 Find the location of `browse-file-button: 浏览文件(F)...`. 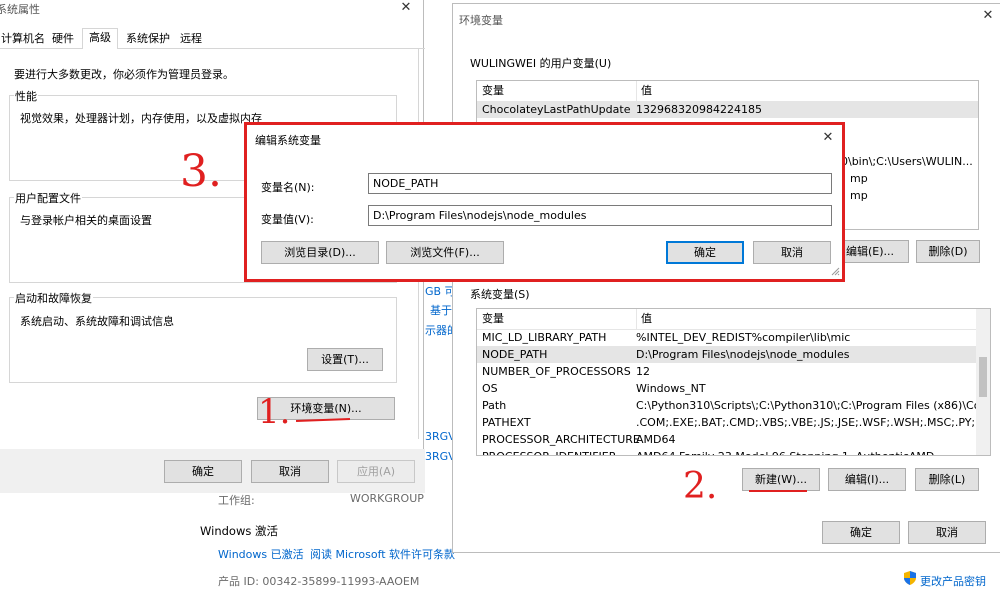

browse-file-button: 浏览文件(F)... is located at coordinates (445, 252).